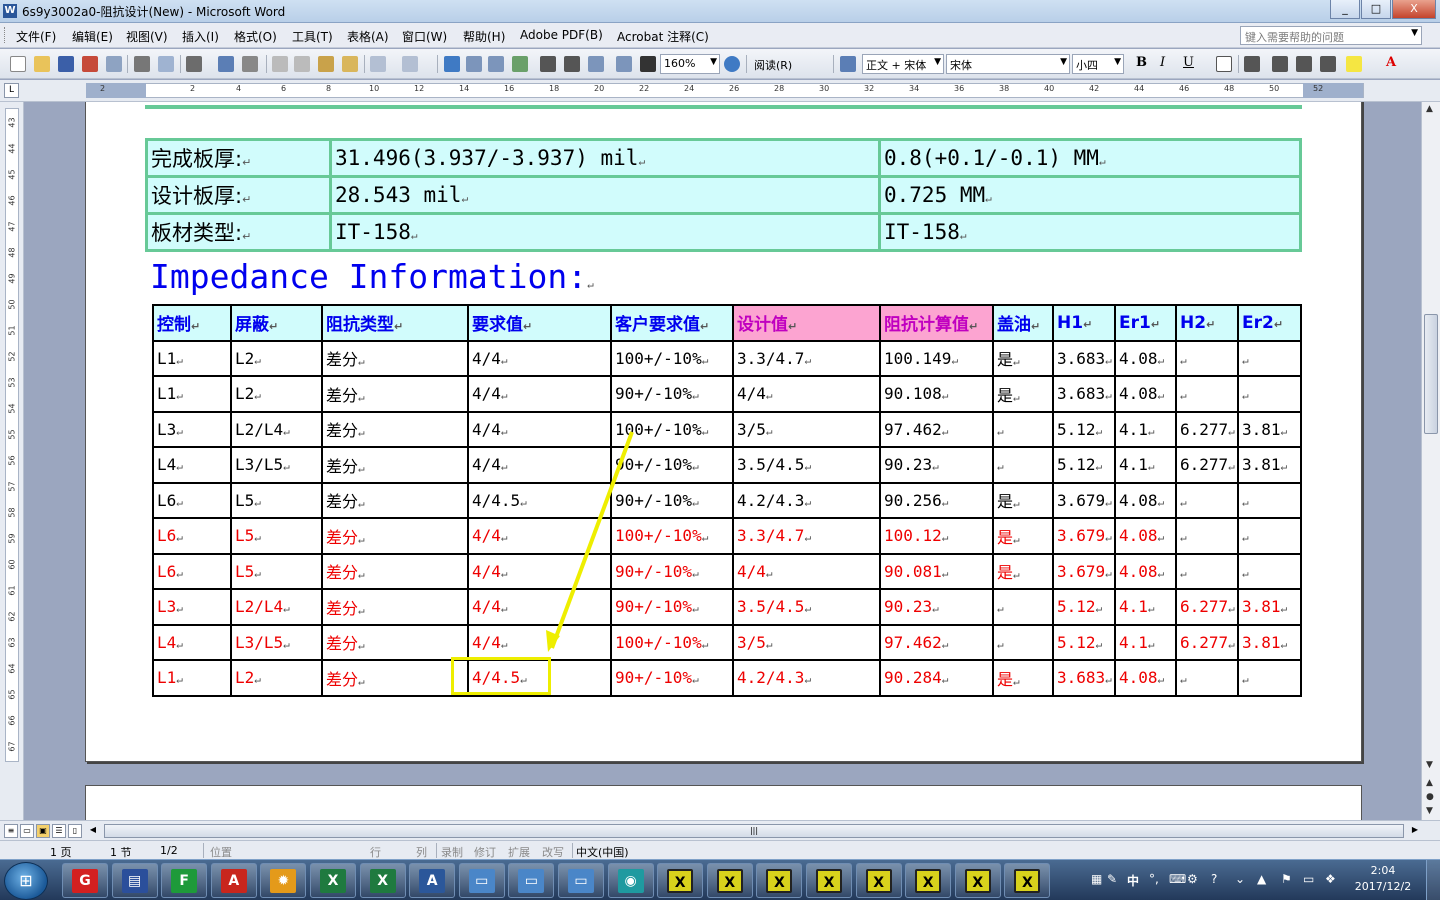 The height and width of the screenshot is (900, 1440). I want to click on taskbar-app-x-2: X, so click(729, 880).